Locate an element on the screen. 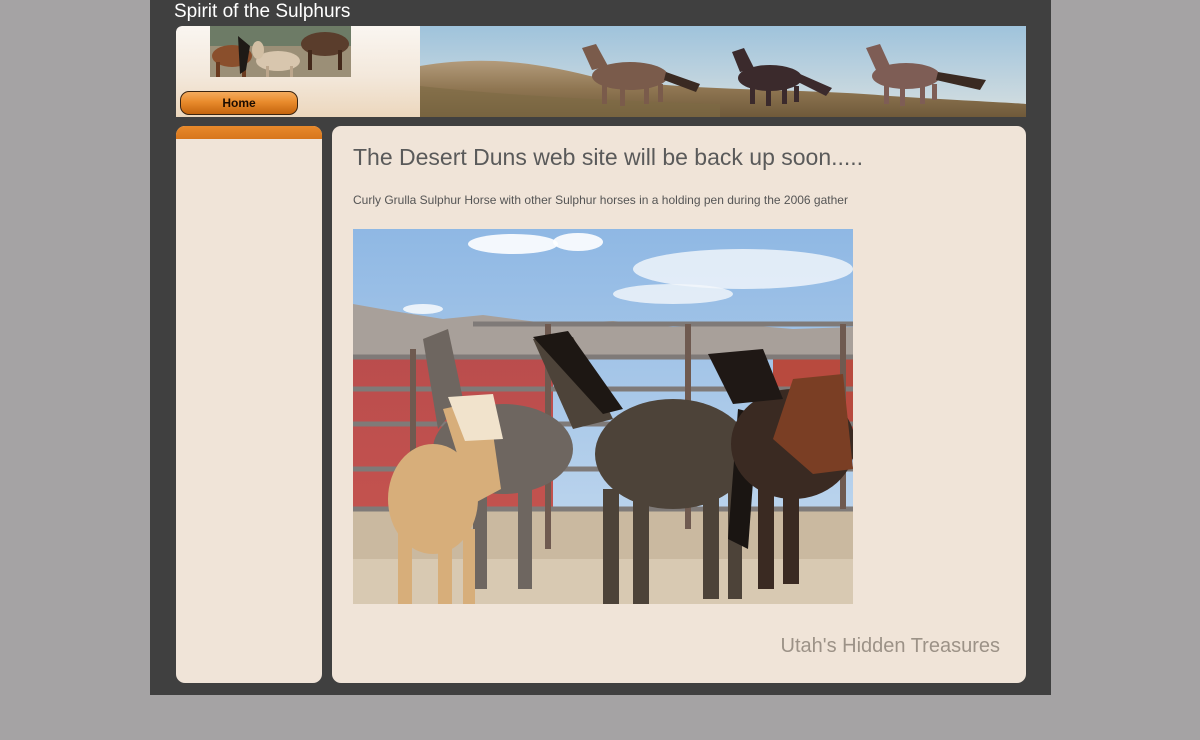  header-left-panel: Home is located at coordinates (298, 71).